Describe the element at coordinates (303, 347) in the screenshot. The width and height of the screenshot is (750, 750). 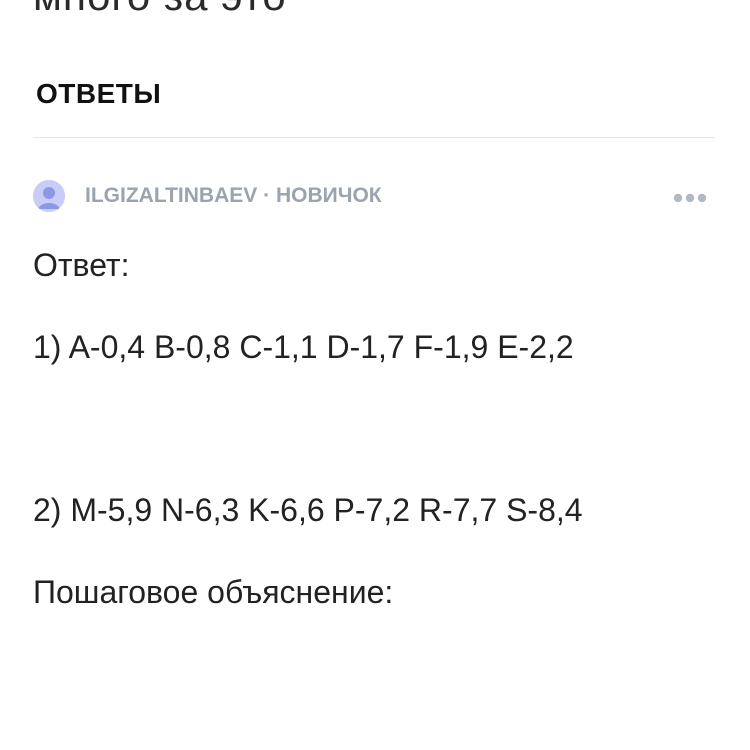
I see `answer-line-1: 1) A-0,4 B-0,8 C-1,1 D-1,7 F-1,9 E-2,2` at that location.